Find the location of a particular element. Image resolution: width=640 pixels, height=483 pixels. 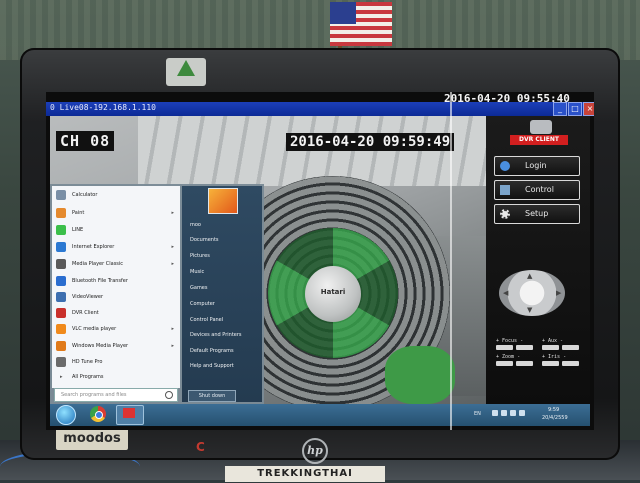

video-viewer-icon is located at coordinates (61, 297).